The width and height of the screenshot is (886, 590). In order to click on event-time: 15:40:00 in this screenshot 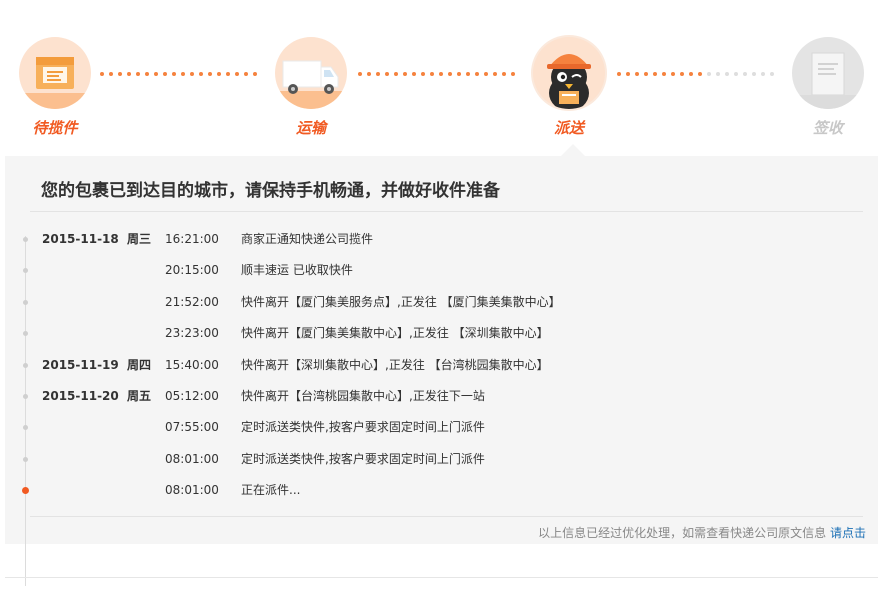, I will do `click(192, 364)`.